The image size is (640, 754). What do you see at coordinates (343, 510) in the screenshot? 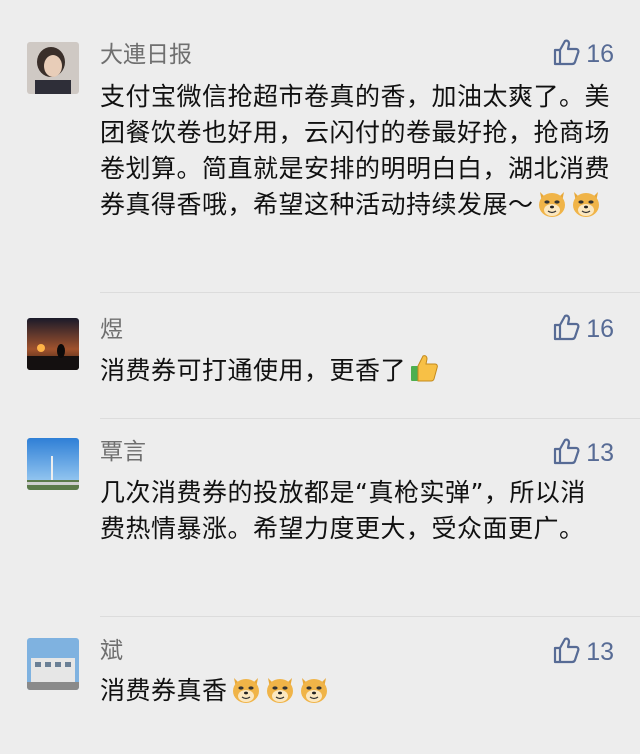
I see `comment-text-content: 几次消费券的投放都是“真枪实弹”，所以消费热情暴涨。希望力度更大，受众面更广。` at bounding box center [343, 510].